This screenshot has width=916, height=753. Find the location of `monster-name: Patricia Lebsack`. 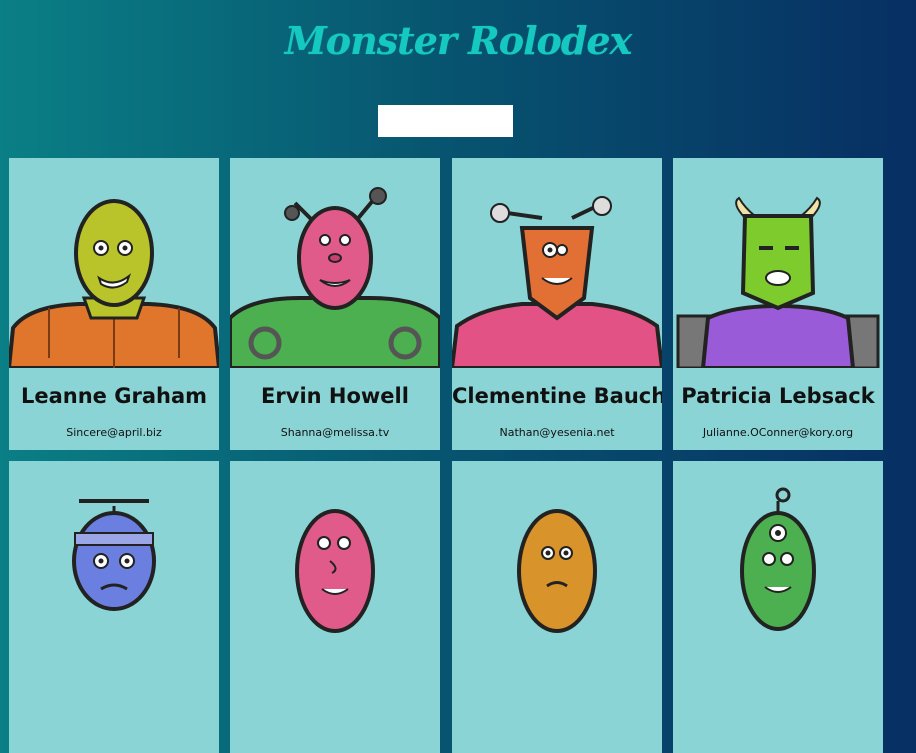

monster-name: Patricia Lebsack is located at coordinates (778, 396).